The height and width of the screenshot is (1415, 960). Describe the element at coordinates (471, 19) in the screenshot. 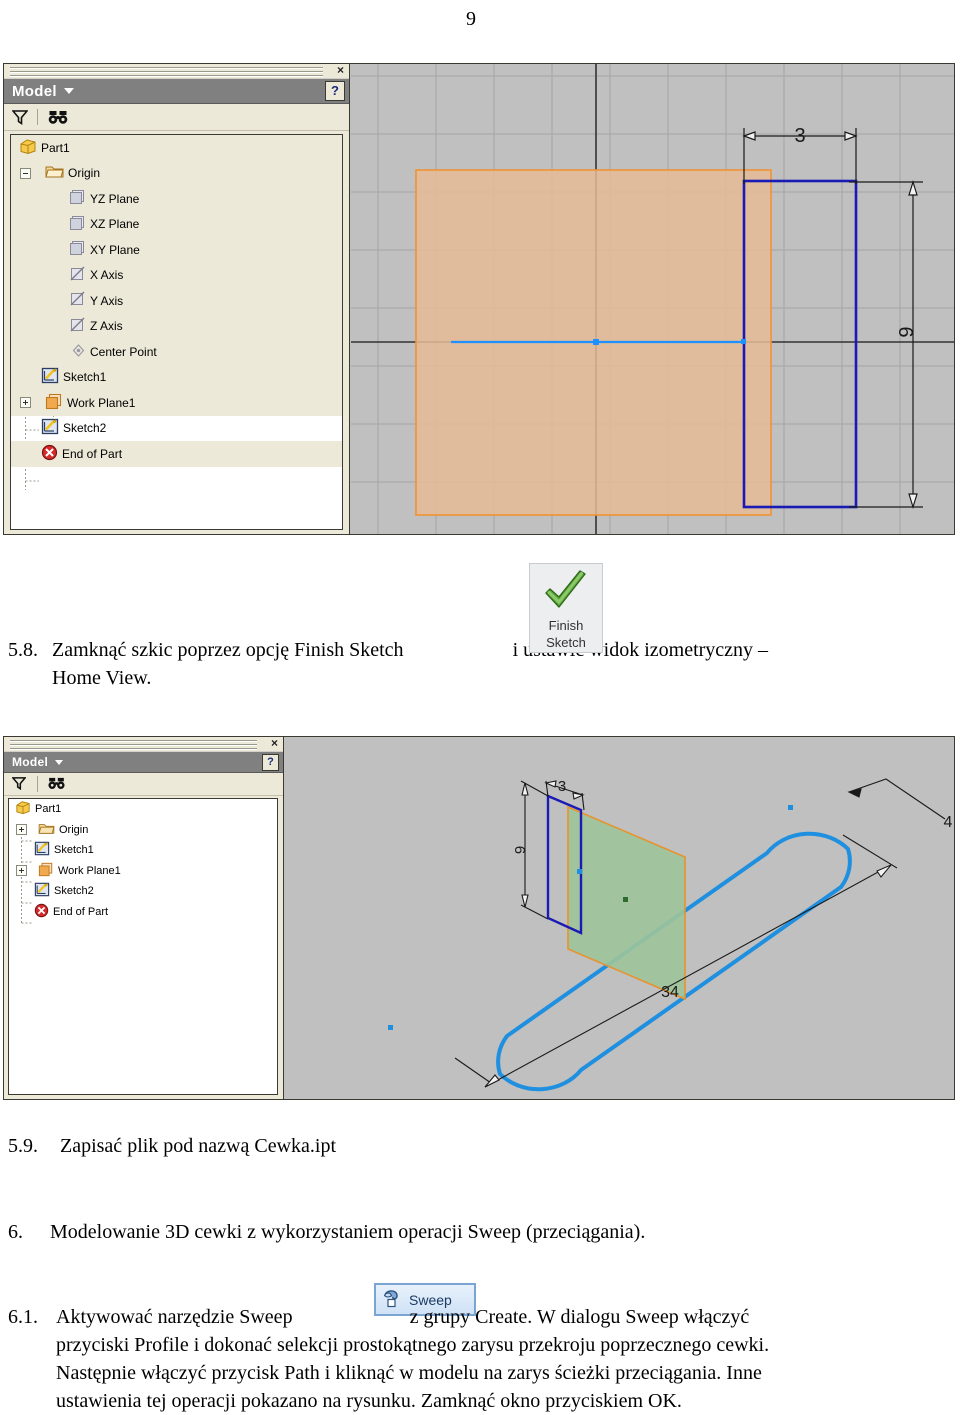

I see `page-number: 9` at that location.